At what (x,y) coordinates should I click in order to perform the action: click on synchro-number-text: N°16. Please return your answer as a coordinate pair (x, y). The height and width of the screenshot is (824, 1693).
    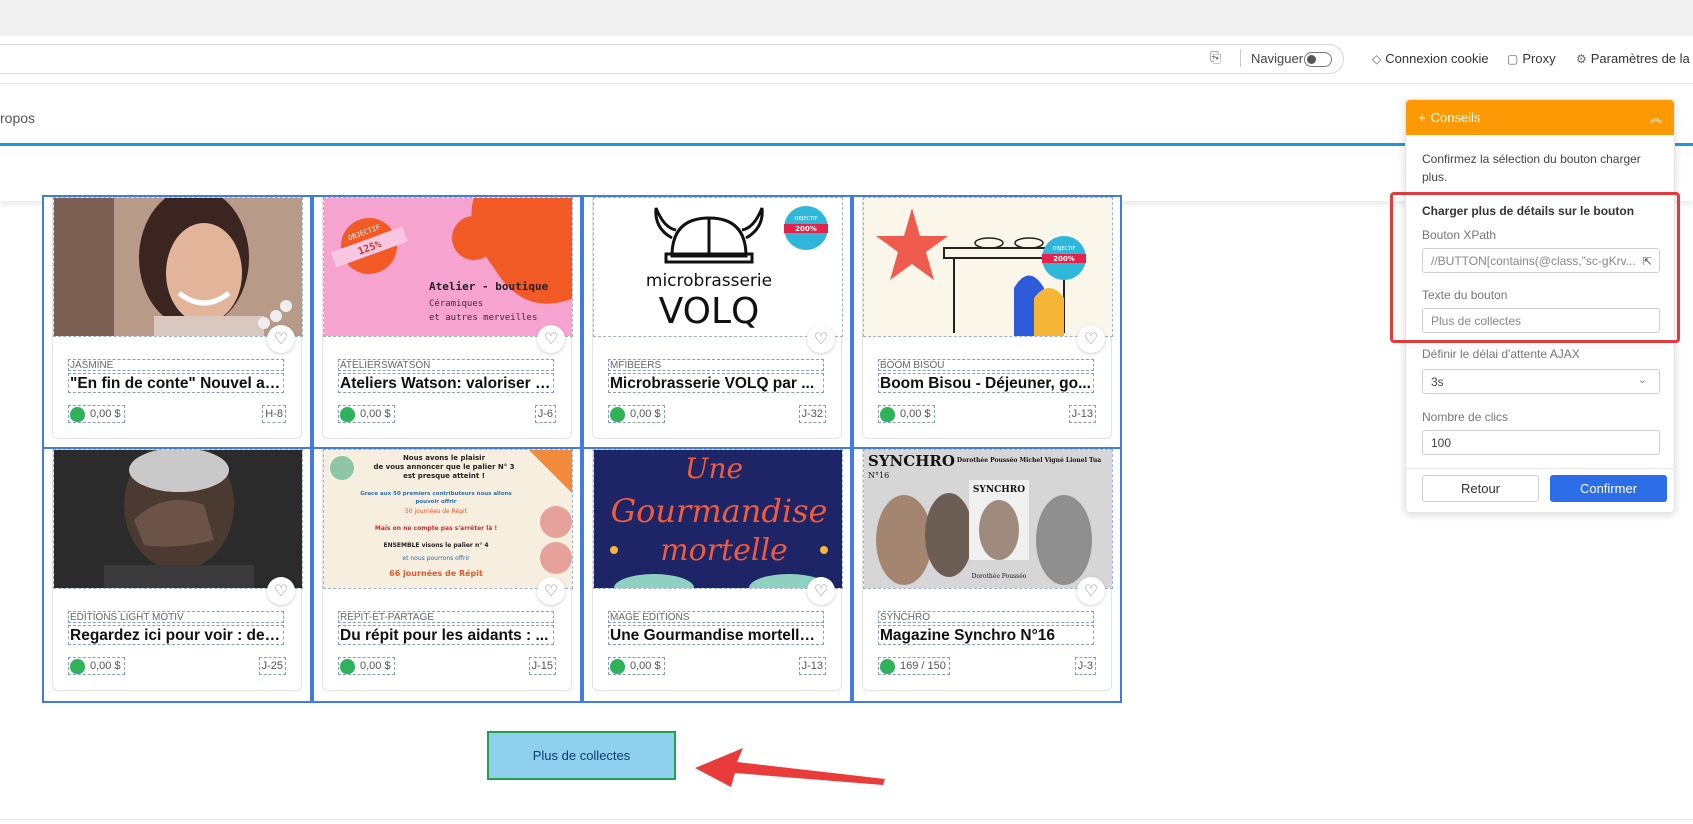
    Looking at the image, I should click on (878, 475).